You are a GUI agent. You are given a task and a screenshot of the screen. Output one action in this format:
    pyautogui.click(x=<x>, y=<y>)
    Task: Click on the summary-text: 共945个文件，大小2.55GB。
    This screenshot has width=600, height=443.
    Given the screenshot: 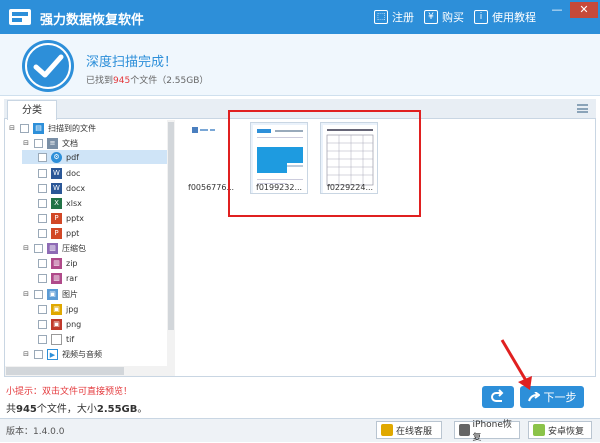 What is the action you would take?
    pyautogui.click(x=77, y=409)
    